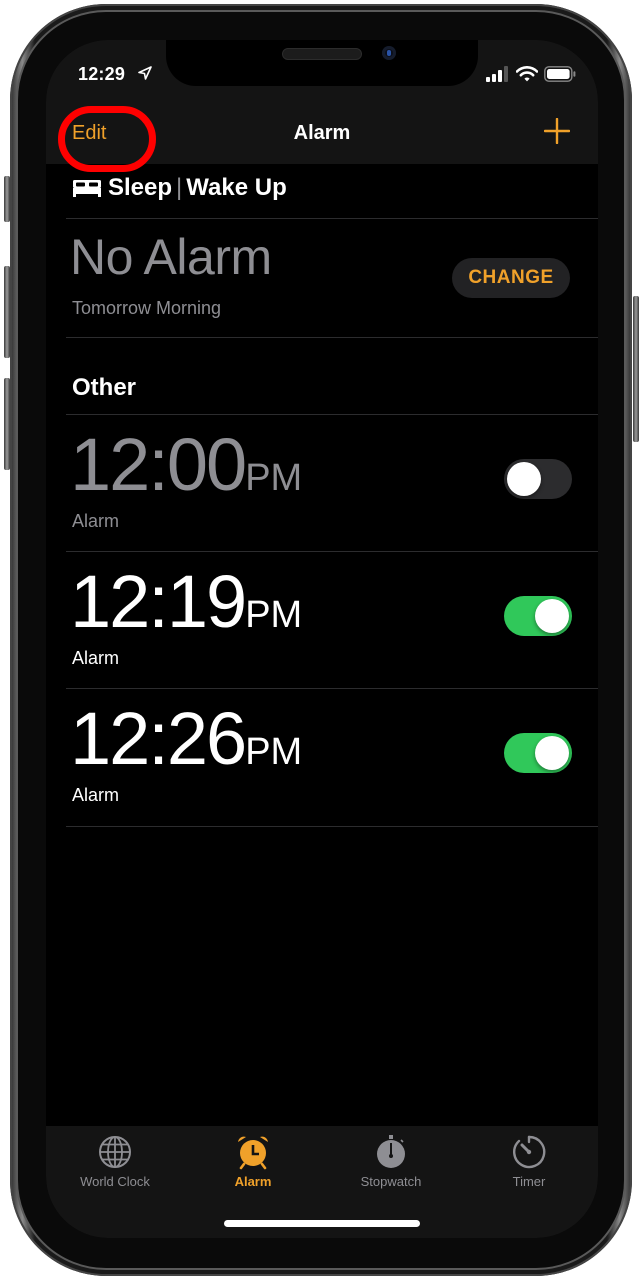 The width and height of the screenshot is (642, 1280). What do you see at coordinates (322, 483) in the screenshot?
I see `alarm-row: 12:00PM Alarm` at bounding box center [322, 483].